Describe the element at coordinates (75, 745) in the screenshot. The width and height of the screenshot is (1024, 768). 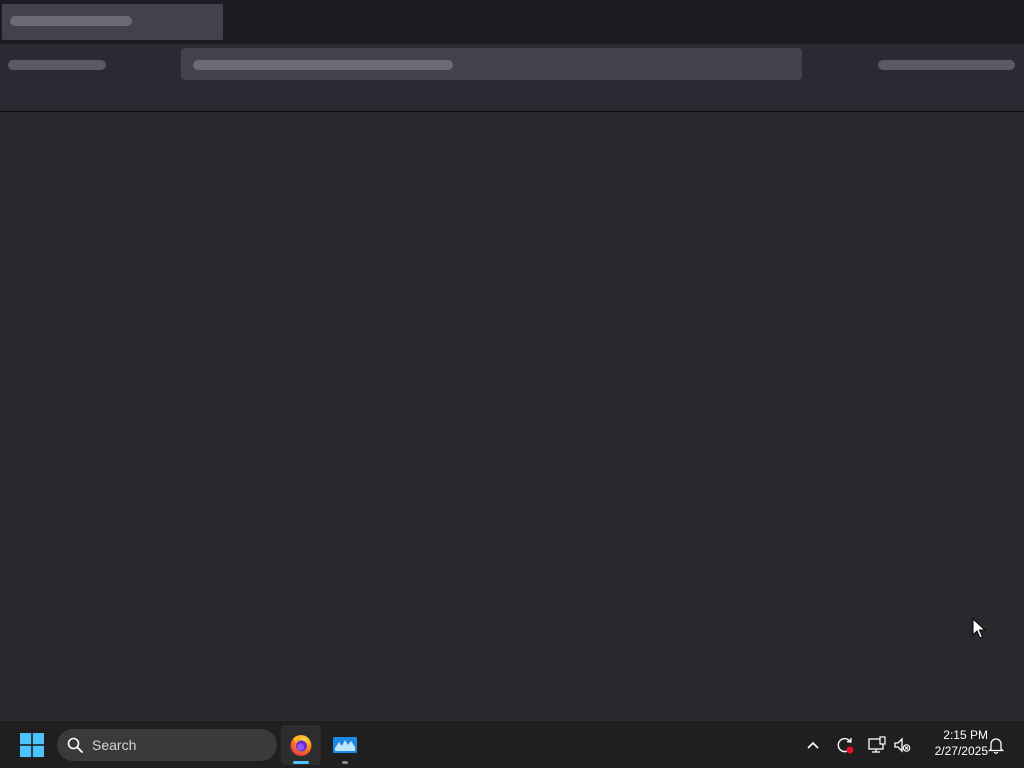
I see `search-icon` at that location.